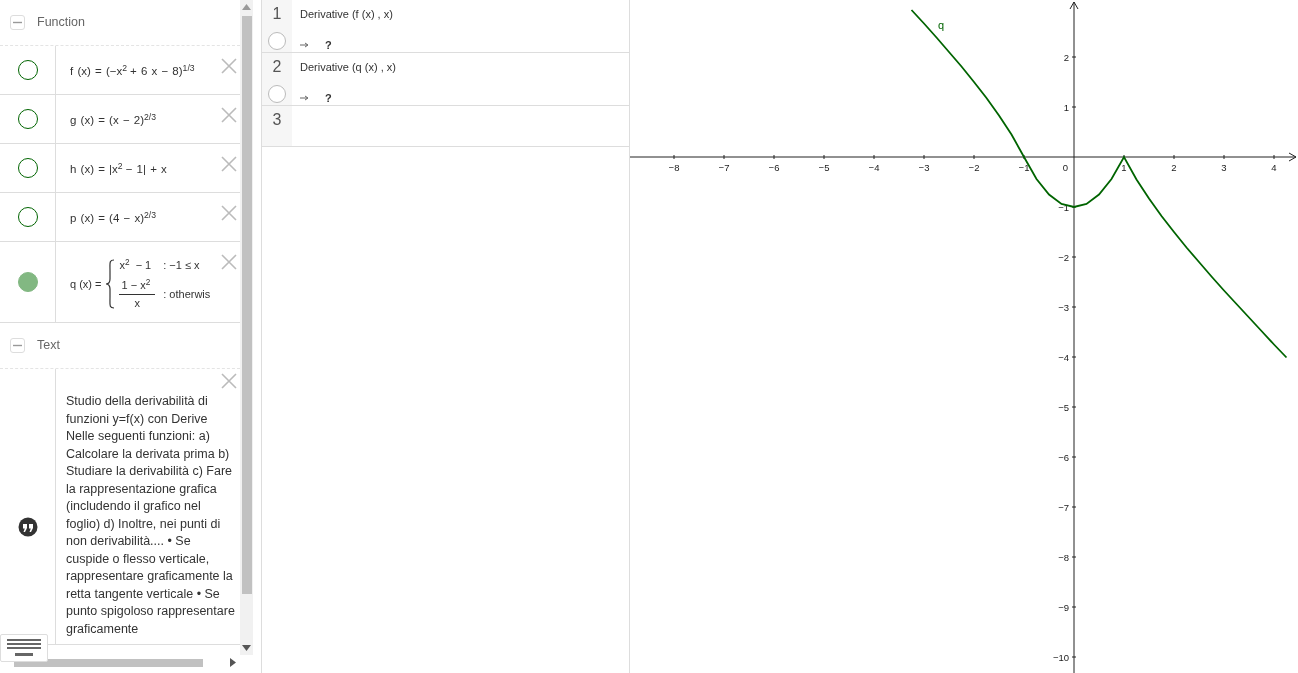 The width and height of the screenshot is (1298, 673). I want to click on row-number: 2, so click(277, 67).